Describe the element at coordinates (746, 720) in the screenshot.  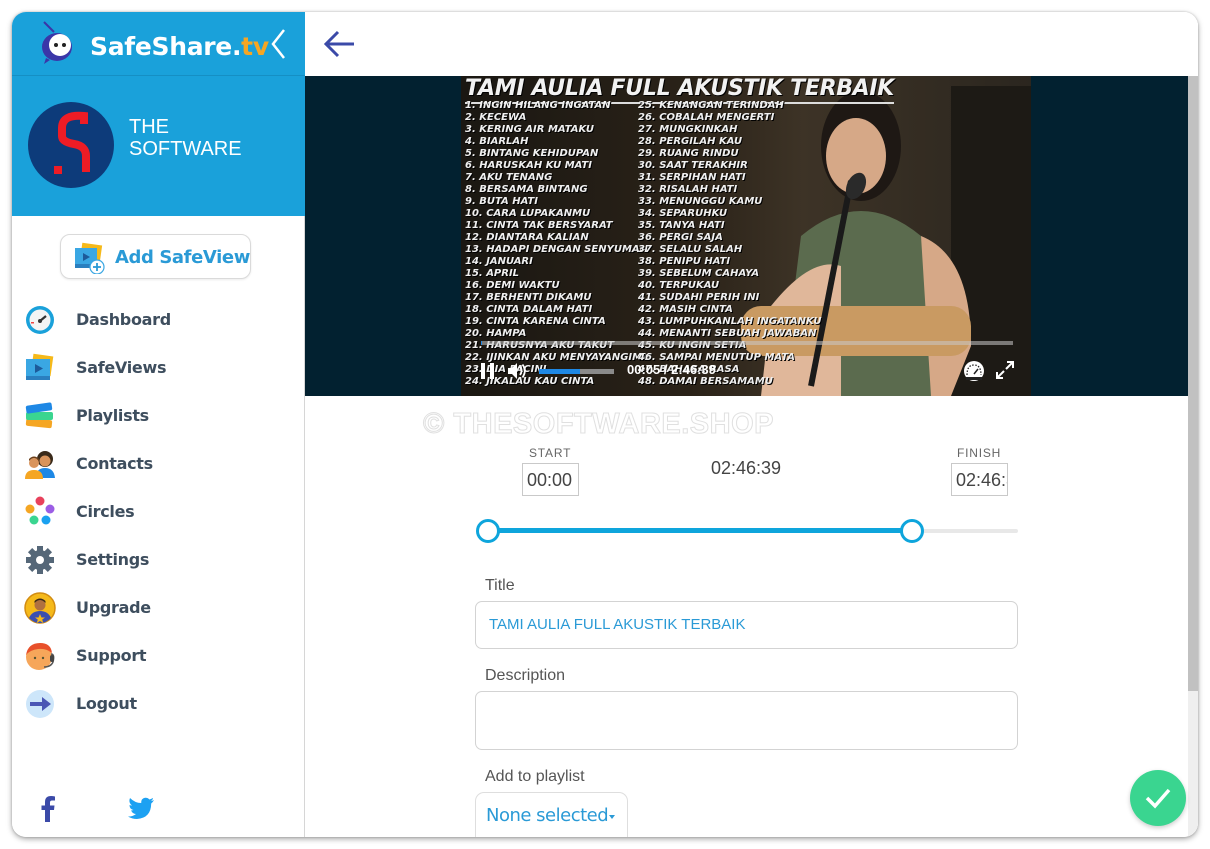
I see `description-input` at that location.